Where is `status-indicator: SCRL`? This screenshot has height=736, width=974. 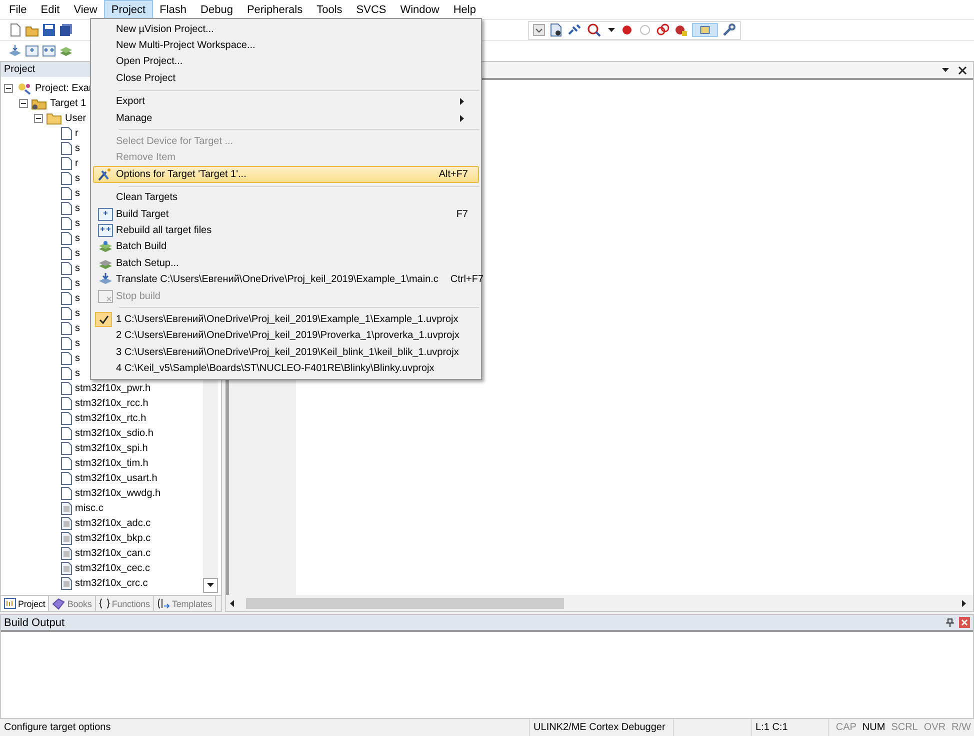
status-indicator: SCRL is located at coordinates (904, 727).